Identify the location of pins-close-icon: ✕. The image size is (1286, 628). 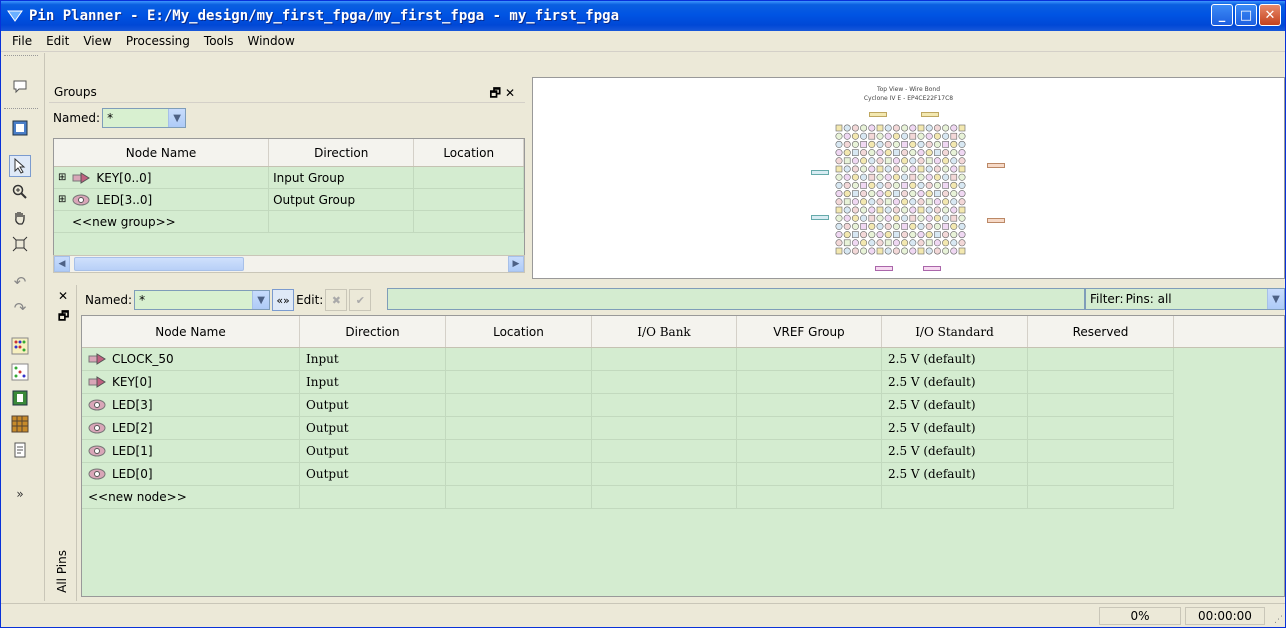
(63, 296).